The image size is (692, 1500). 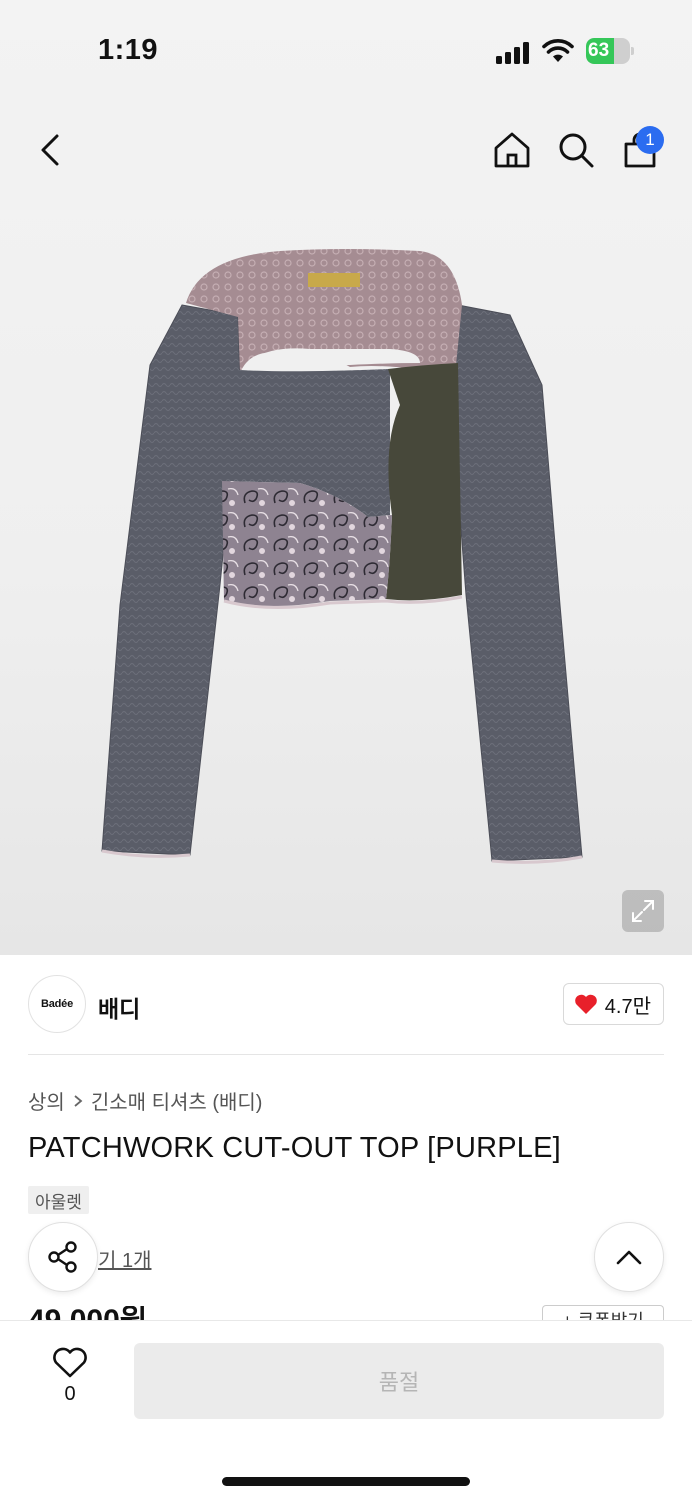 I want to click on breadcrumb: 상의 긴소매 티셔츠 (배디), so click(x=145, y=1100).